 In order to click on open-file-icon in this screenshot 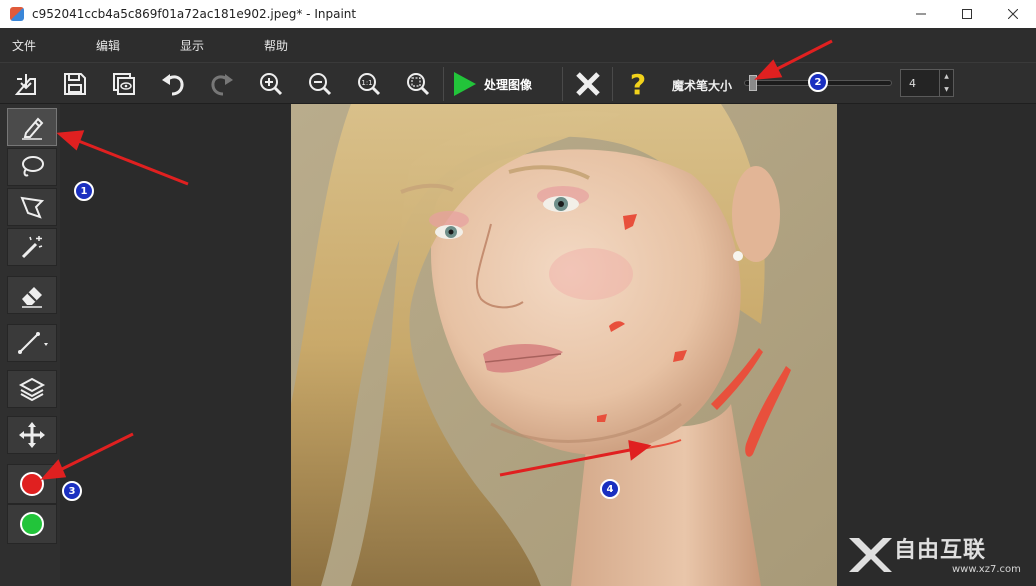, I will do `click(25, 84)`.